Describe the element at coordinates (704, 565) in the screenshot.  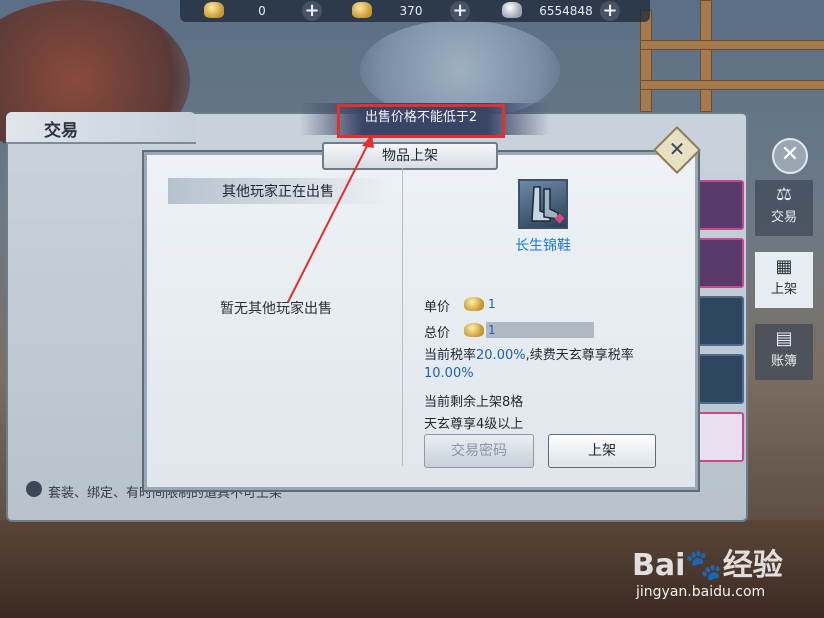
I see `paw-icon: 🐾` at that location.